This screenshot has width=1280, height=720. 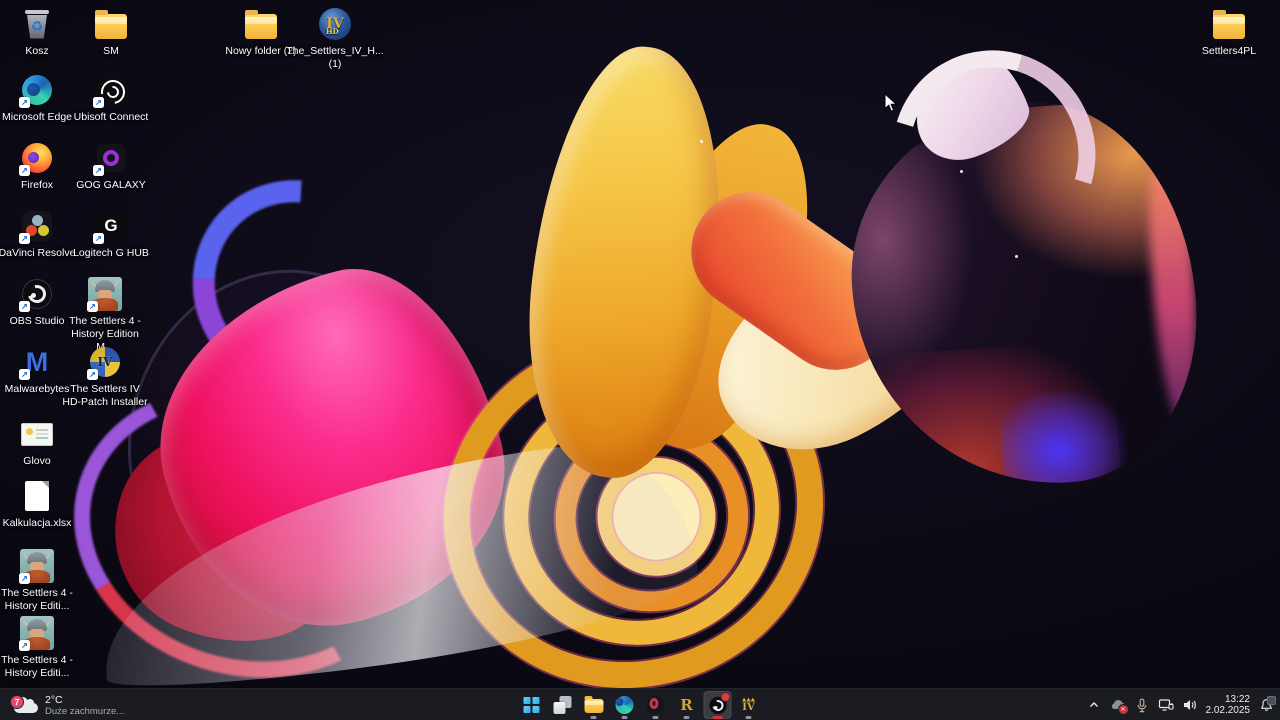 I want to click on icon-label: GOG GALAXY, so click(x=111, y=185).